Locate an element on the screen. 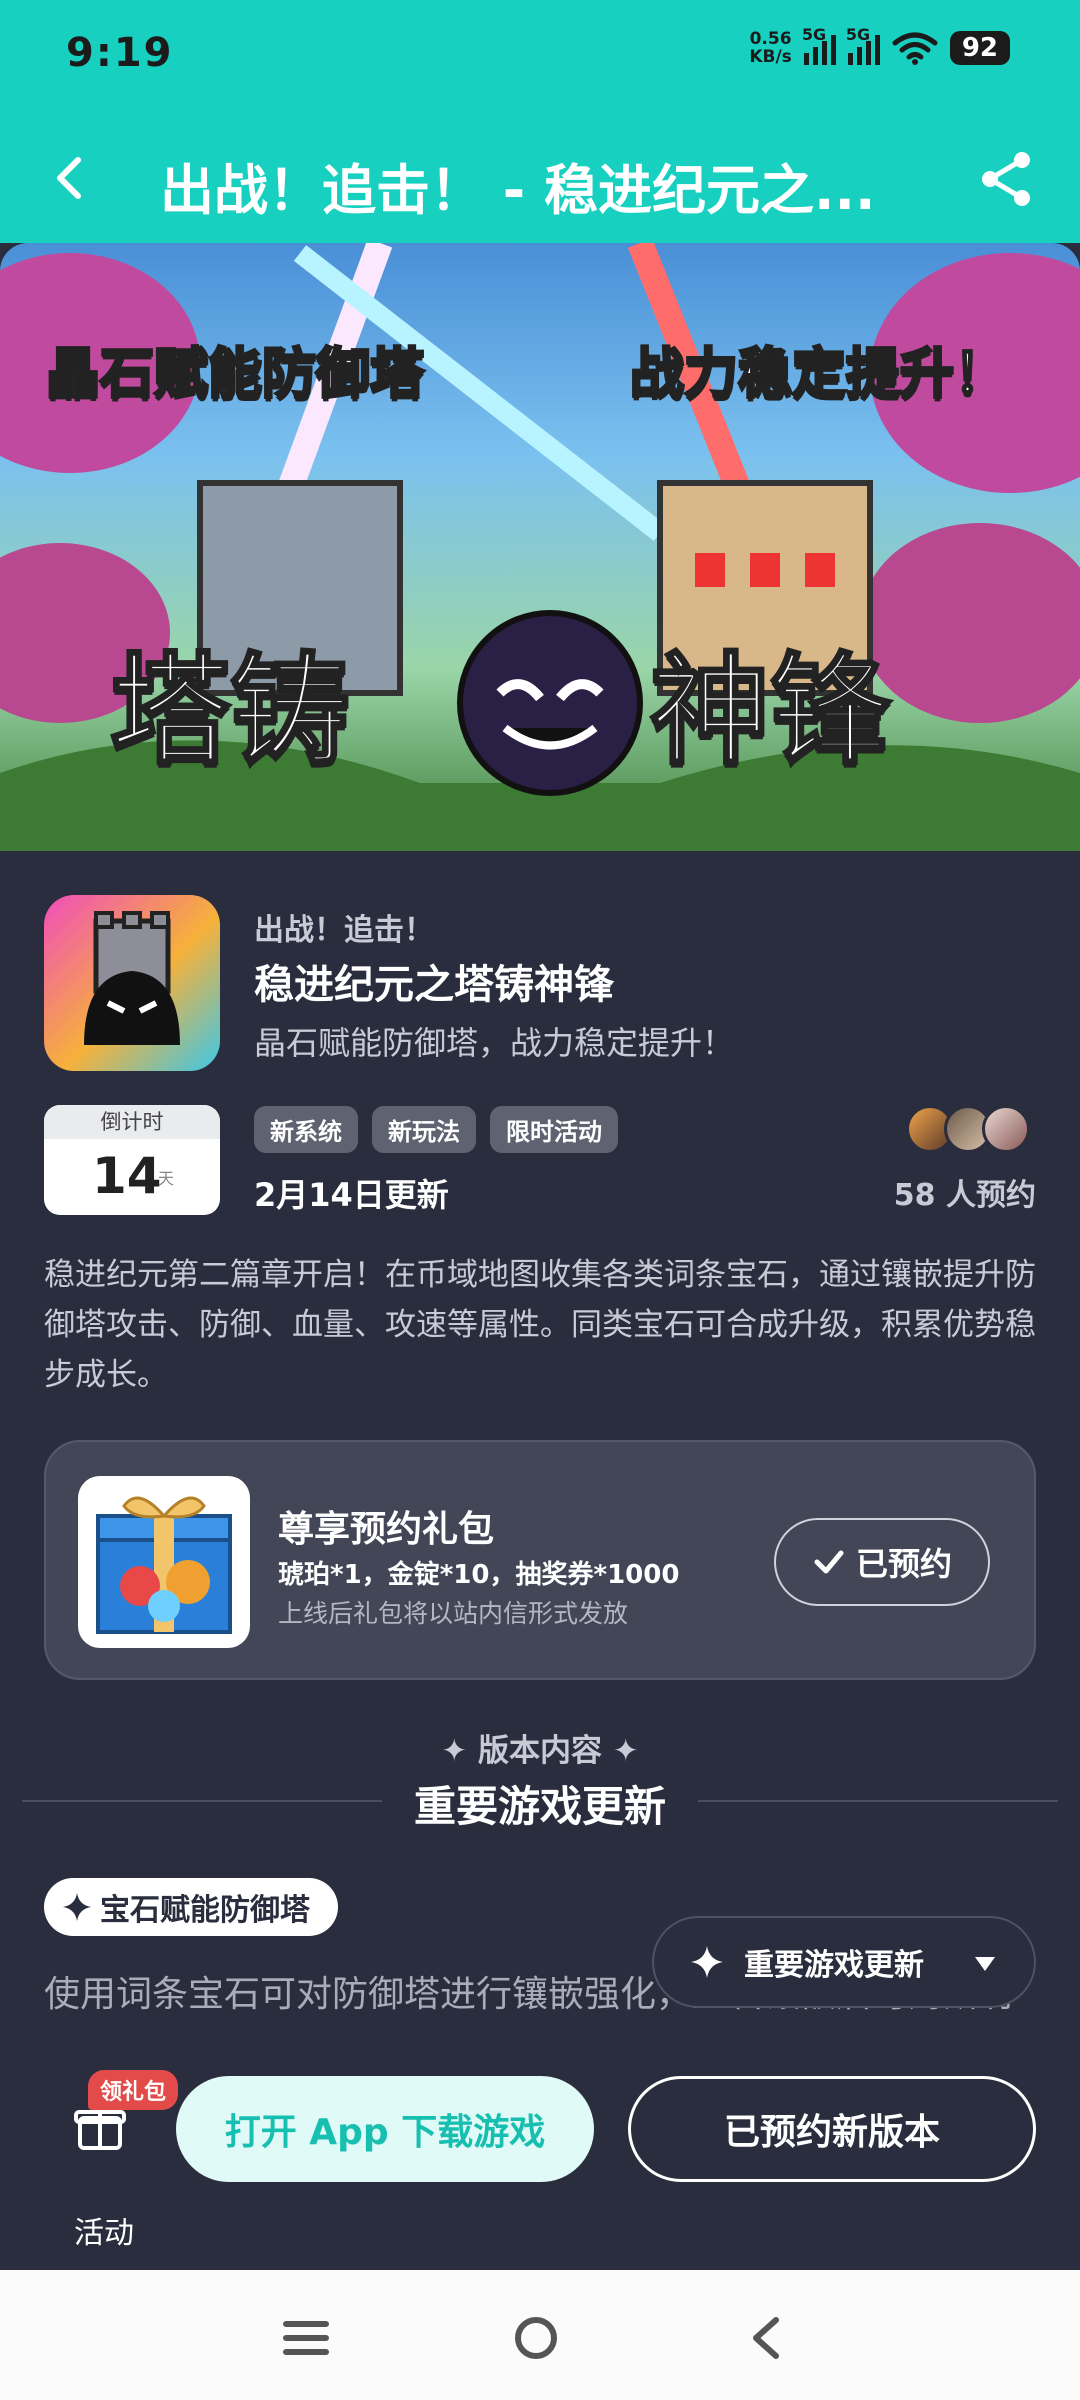  update-date: 2月14日更新 is located at coordinates (351, 1195).